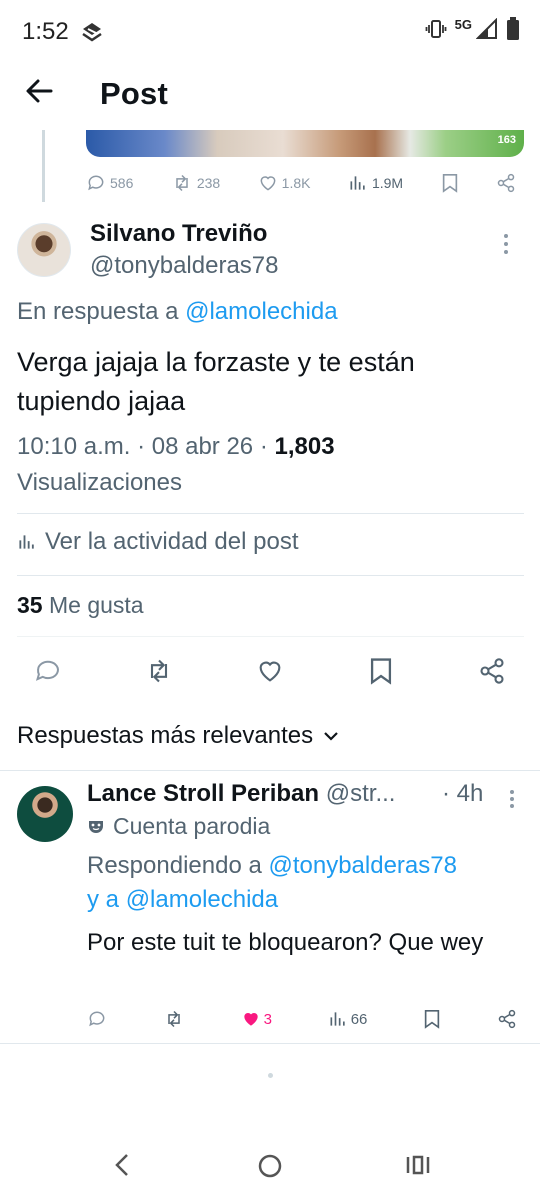  I want to click on reply-author-name: Lance Stroll Periban, so click(203, 793).